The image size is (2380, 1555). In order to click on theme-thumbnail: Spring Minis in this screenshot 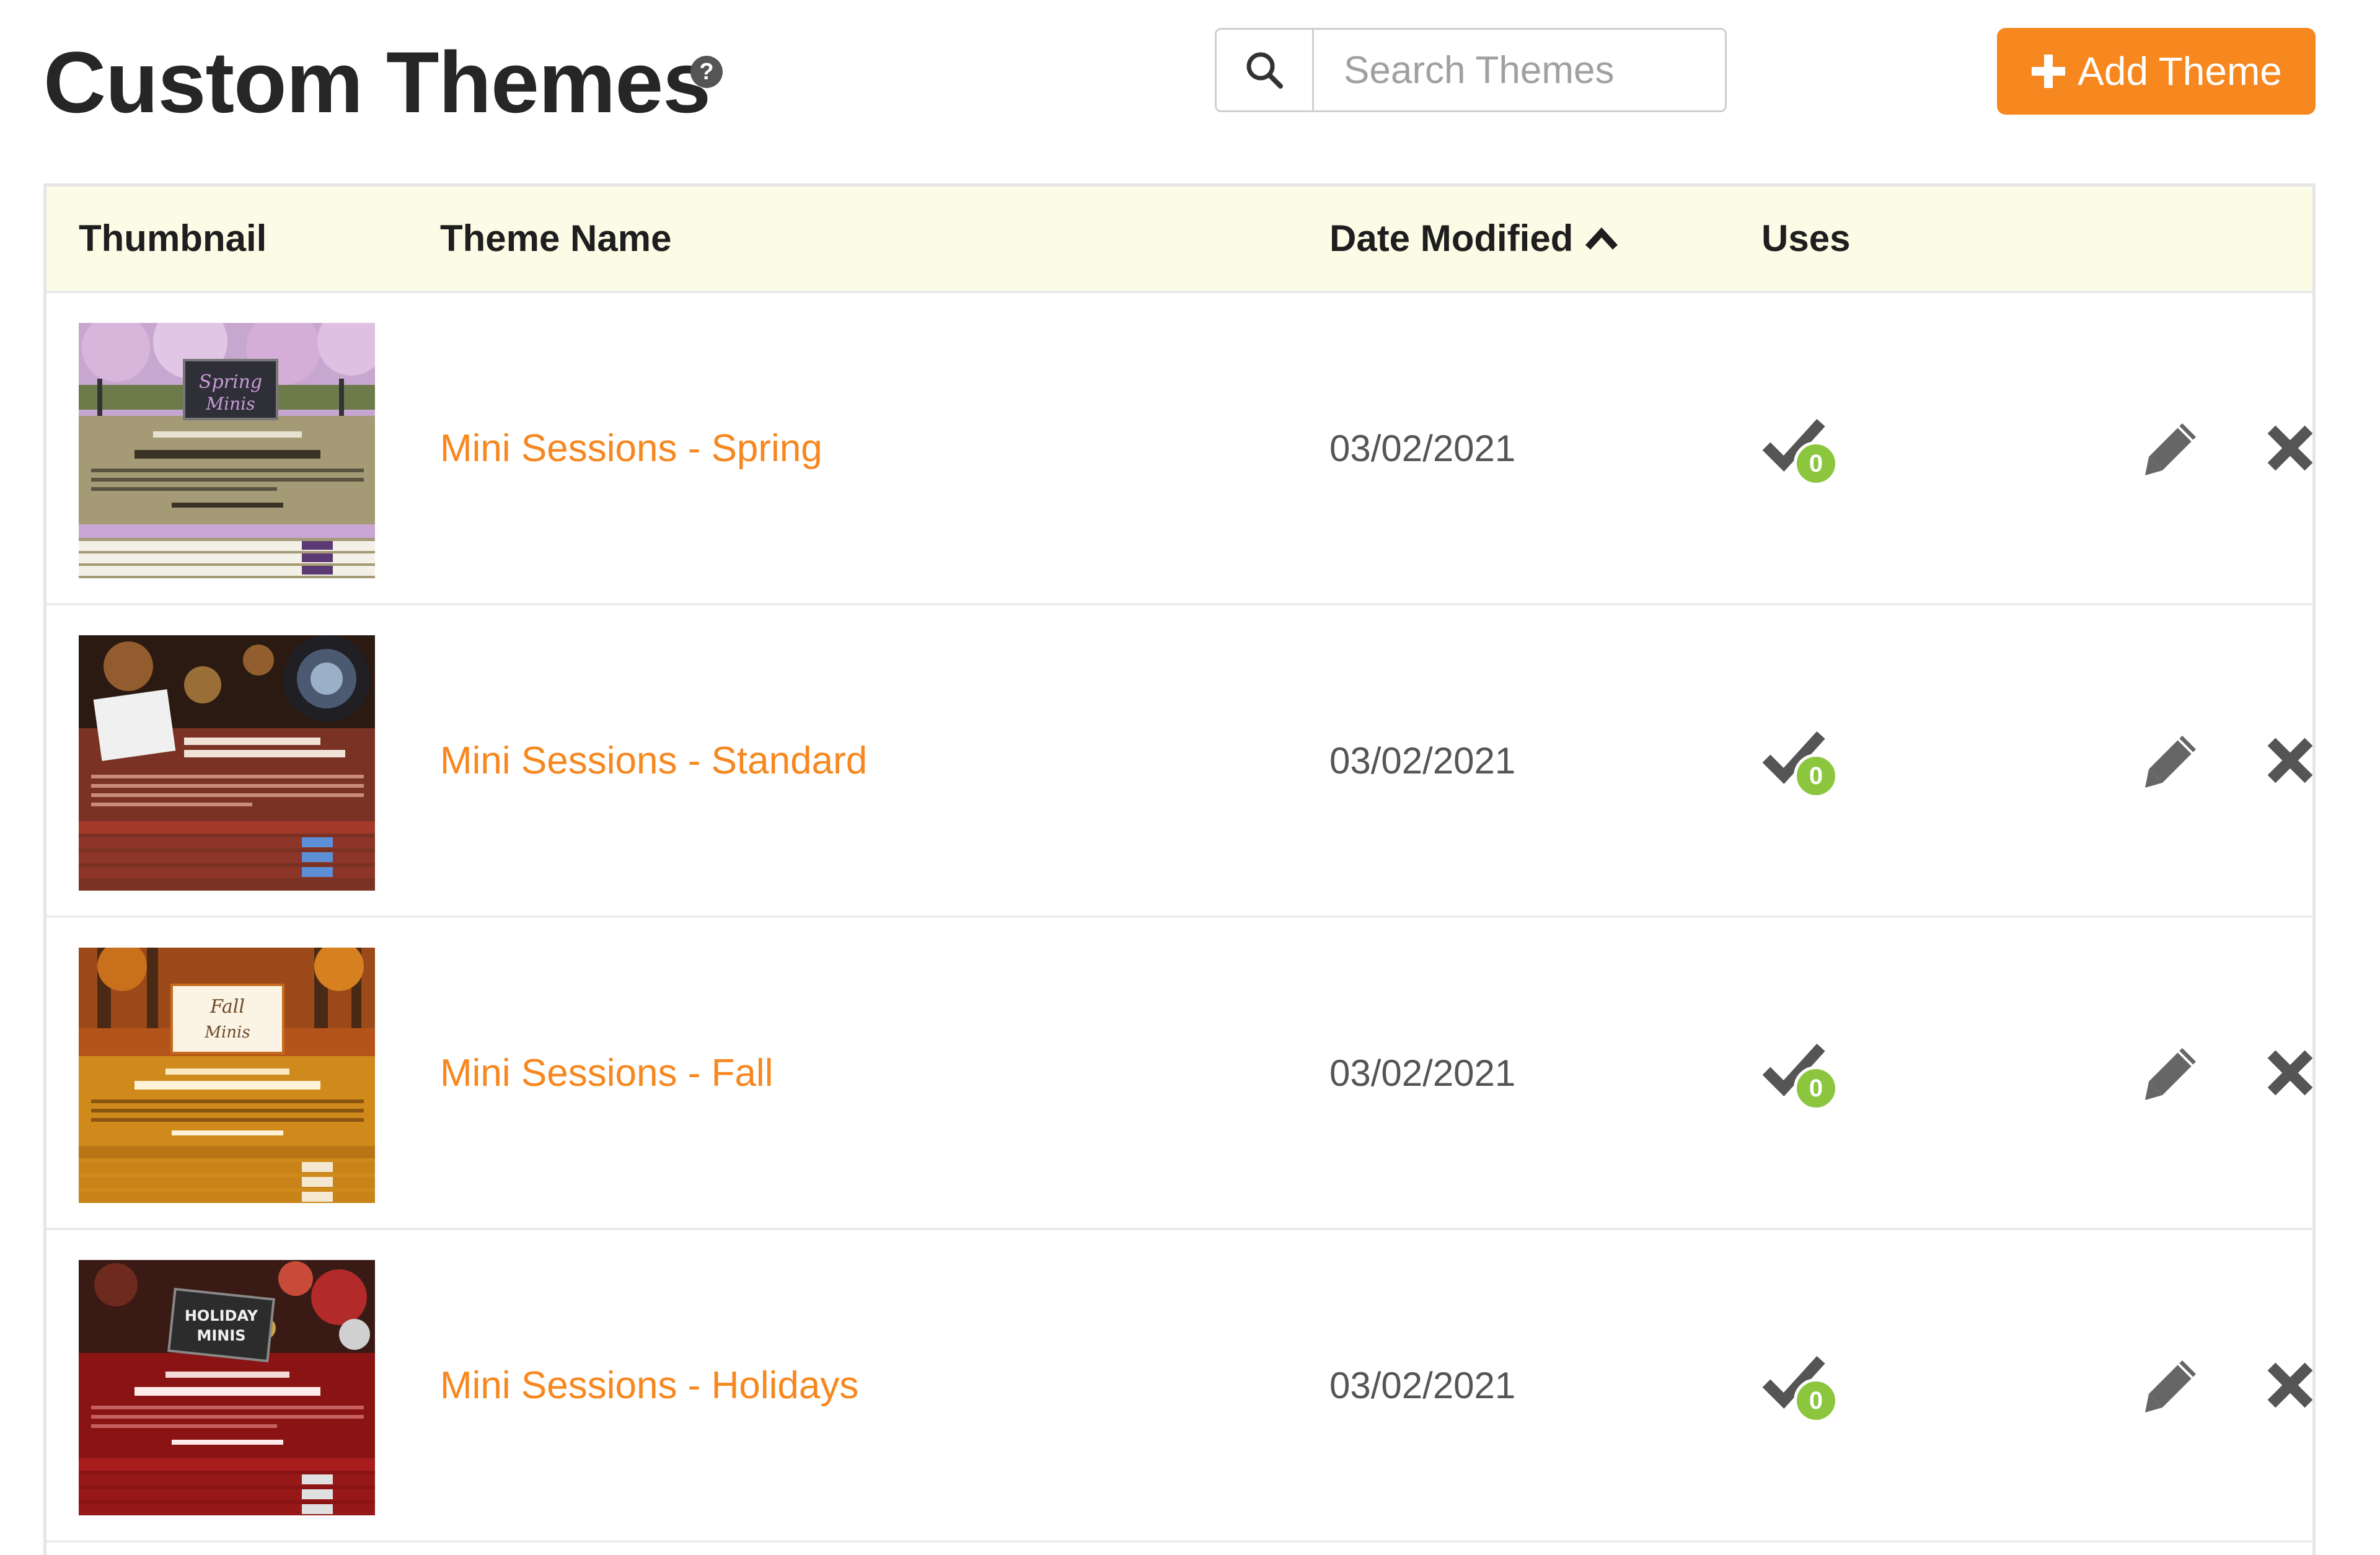, I will do `click(227, 450)`.